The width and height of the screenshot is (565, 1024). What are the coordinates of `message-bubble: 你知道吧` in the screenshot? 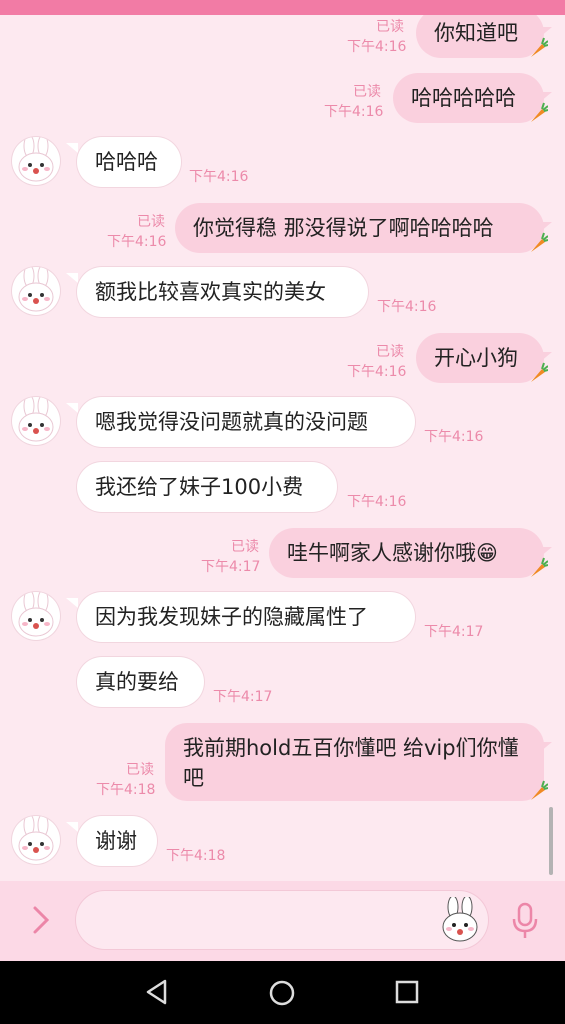 It's located at (480, 36).